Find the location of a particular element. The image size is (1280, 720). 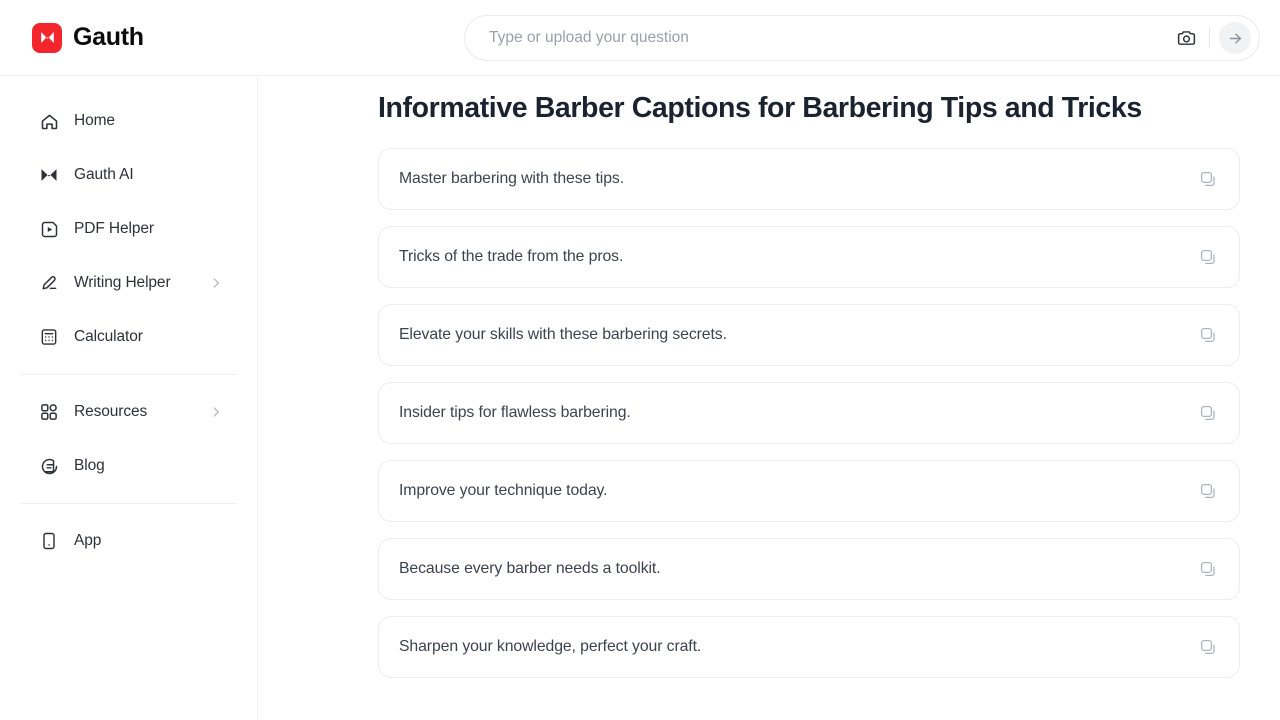

sidebar-item-writing-helper: Writing Helper is located at coordinates (128, 283).